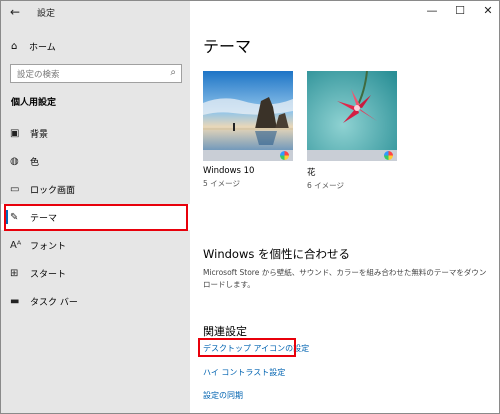 This screenshot has height=414, width=500. Describe the element at coordinates (53, 190) in the screenshot. I see `sidebar-item-label: ロック画面` at that location.